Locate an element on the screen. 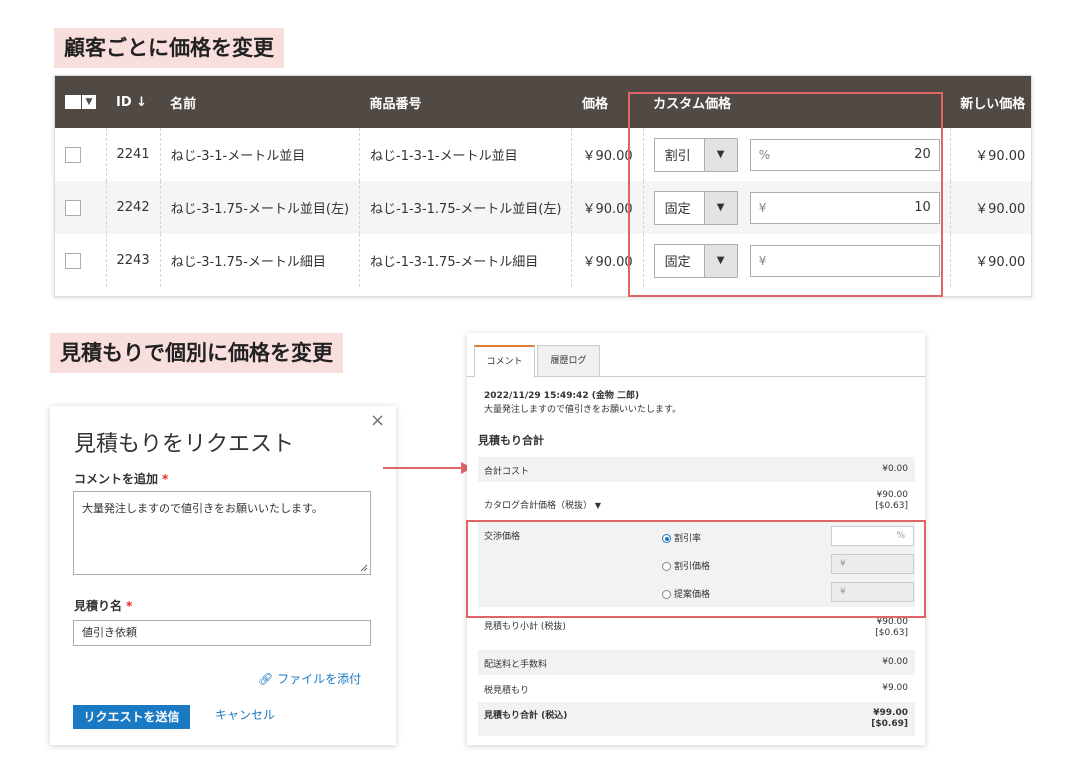  quote-name-field: 値引き依頼 is located at coordinates (222, 633).